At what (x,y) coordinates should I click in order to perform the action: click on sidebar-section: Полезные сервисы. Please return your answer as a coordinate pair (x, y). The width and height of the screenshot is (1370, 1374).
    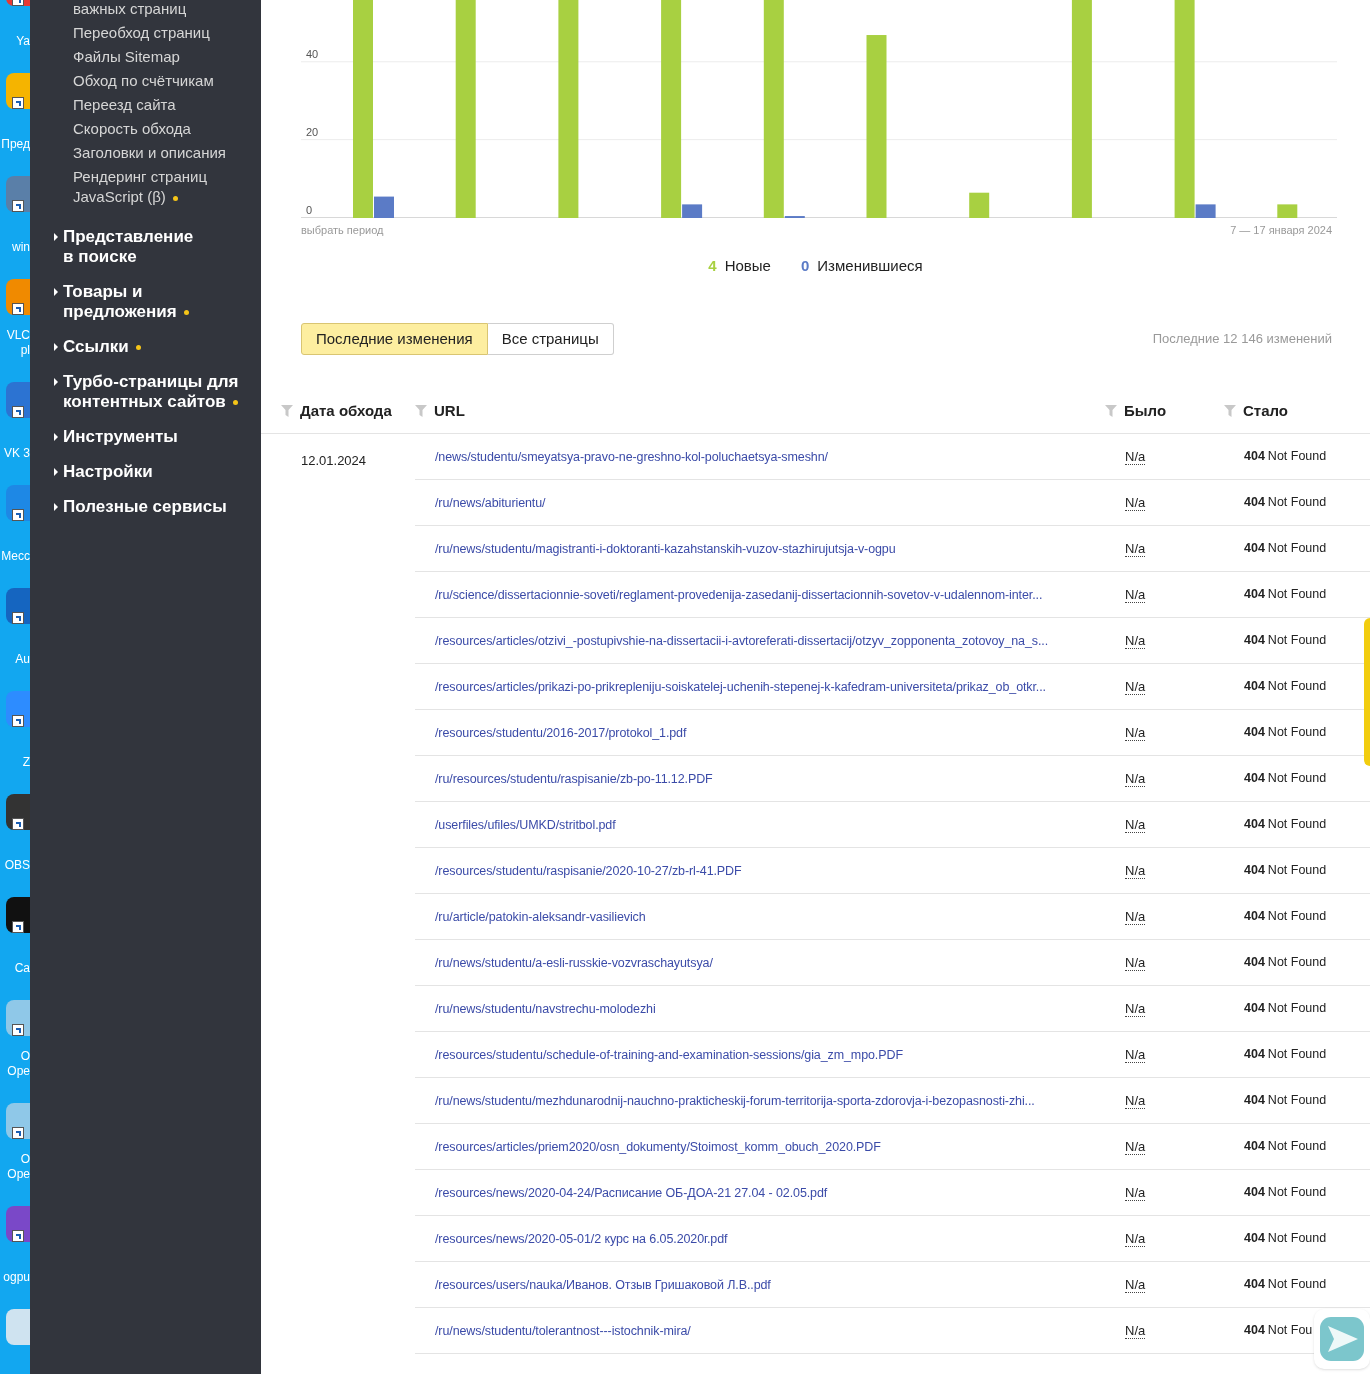
    Looking at the image, I should click on (145, 507).